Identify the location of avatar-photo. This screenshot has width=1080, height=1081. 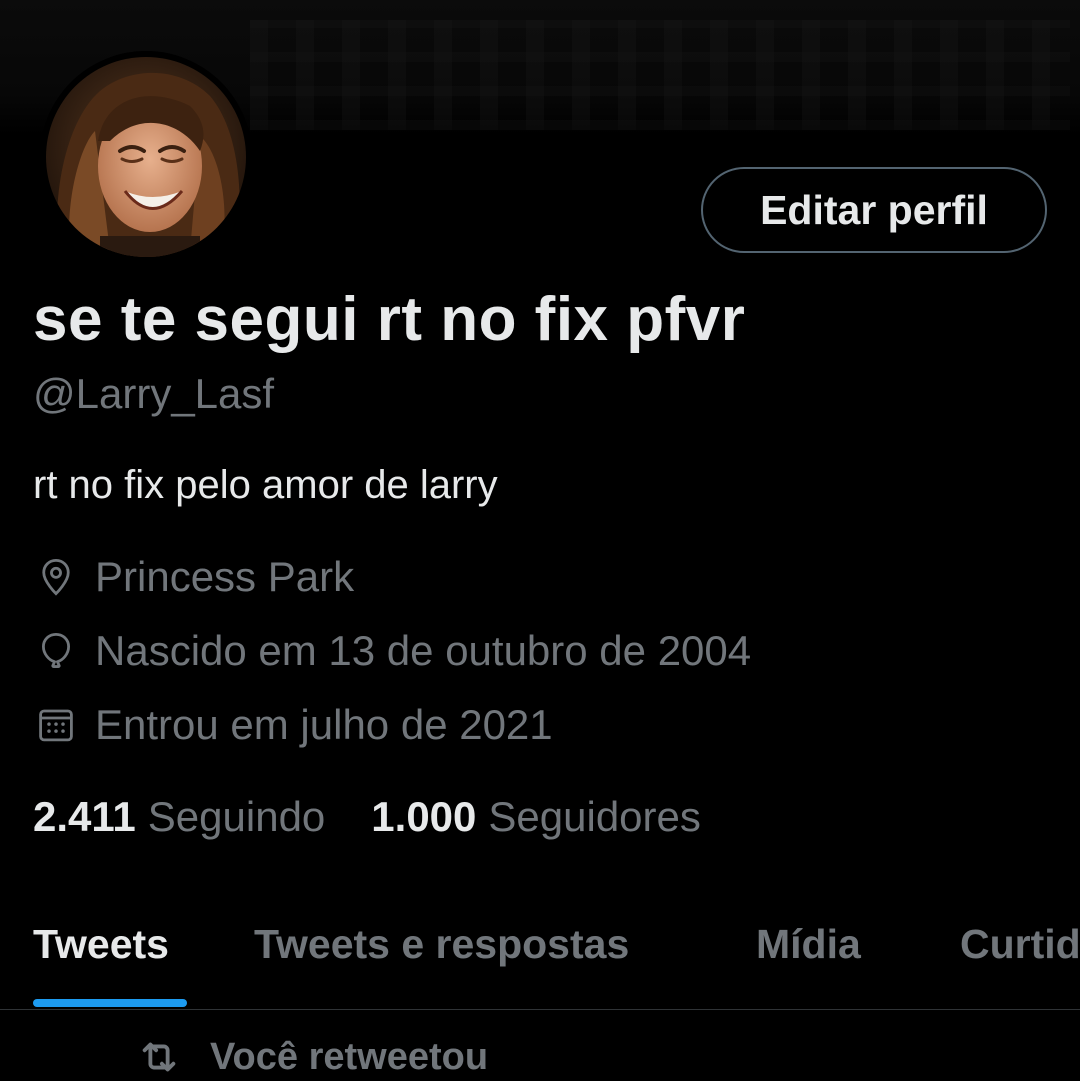
(146, 157).